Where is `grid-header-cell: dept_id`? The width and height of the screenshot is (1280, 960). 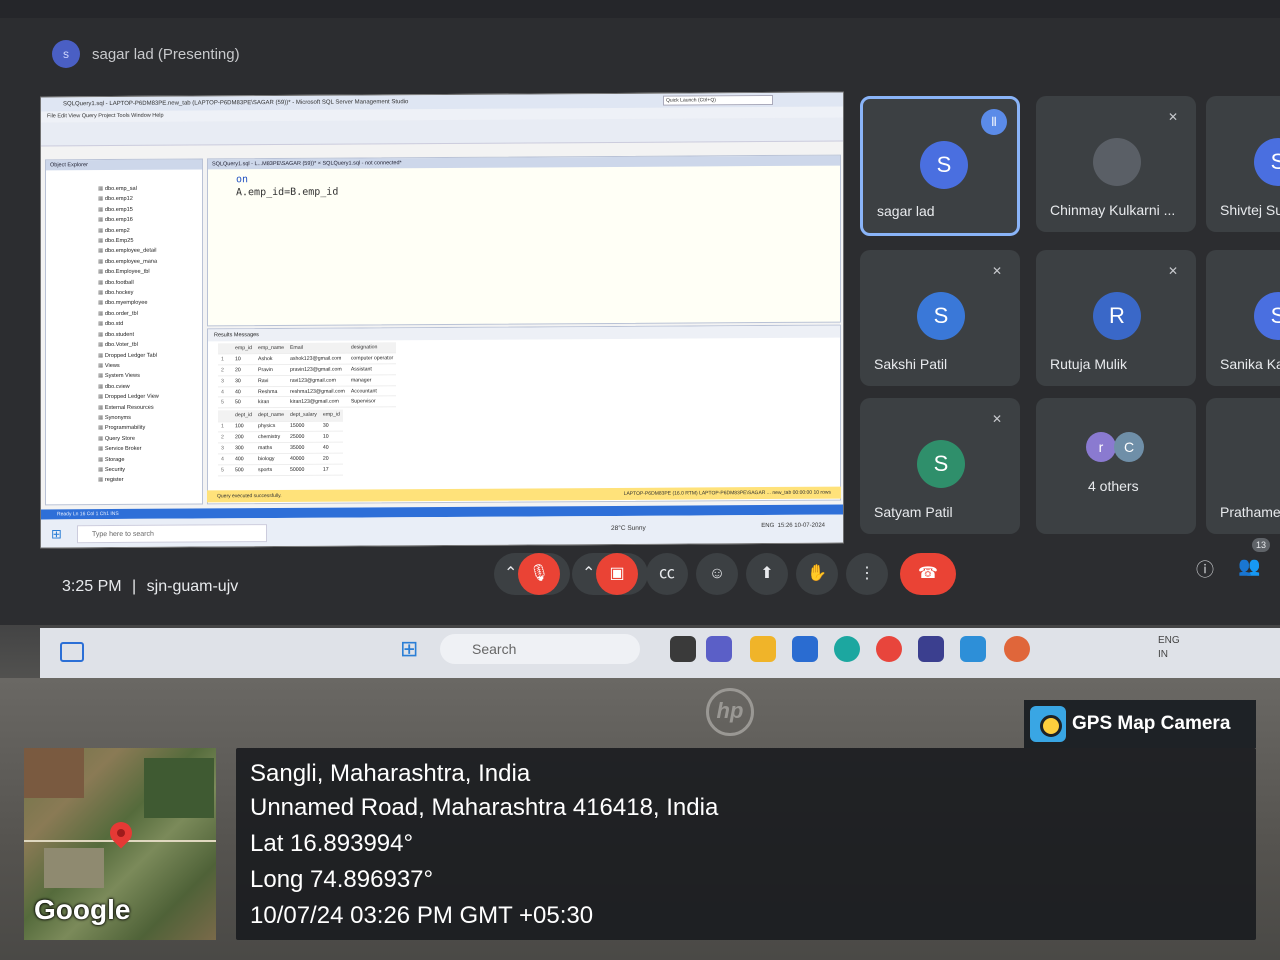 grid-header-cell: dept_id is located at coordinates (244, 416).